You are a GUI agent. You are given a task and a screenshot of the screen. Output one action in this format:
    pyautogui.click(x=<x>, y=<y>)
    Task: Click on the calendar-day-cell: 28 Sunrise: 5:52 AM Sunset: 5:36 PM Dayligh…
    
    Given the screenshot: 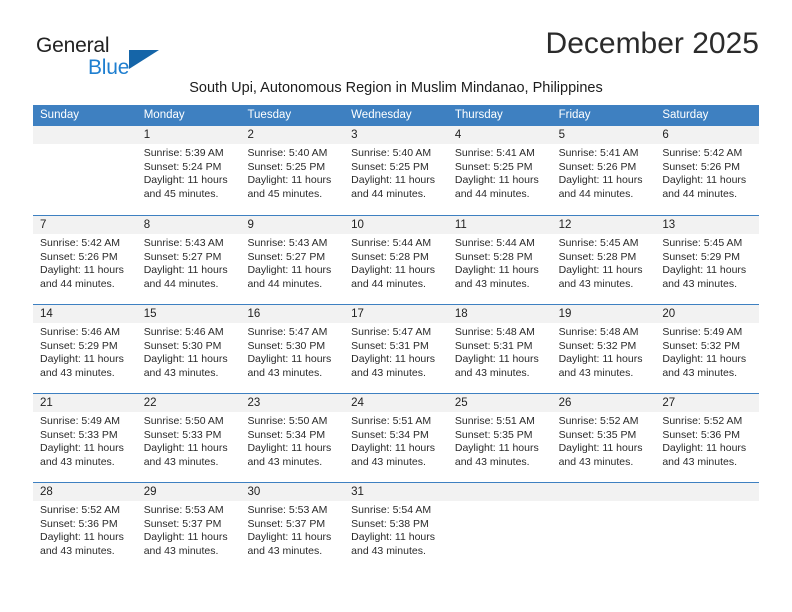 What is the action you would take?
    pyautogui.click(x=85, y=527)
    